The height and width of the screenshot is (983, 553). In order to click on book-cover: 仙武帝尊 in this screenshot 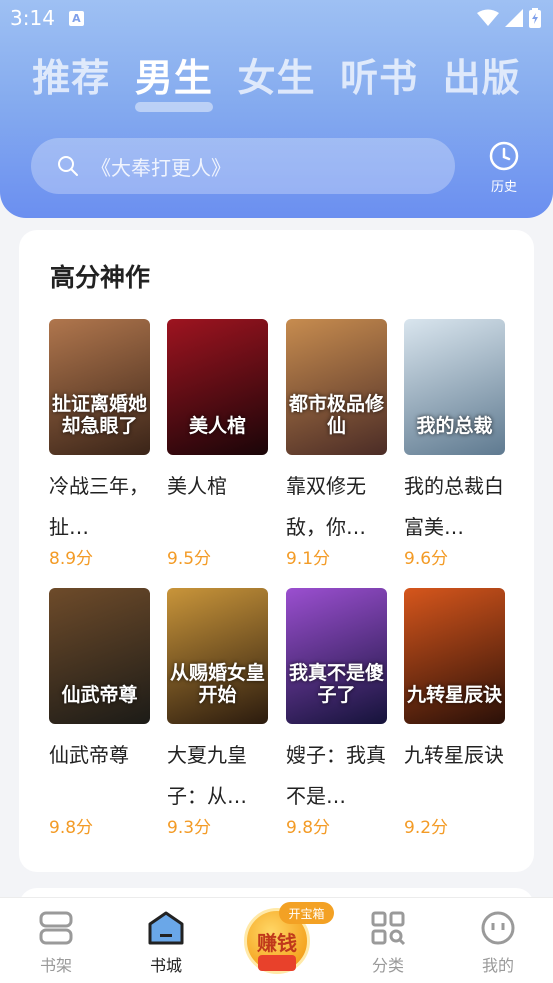, I will do `click(99, 656)`.